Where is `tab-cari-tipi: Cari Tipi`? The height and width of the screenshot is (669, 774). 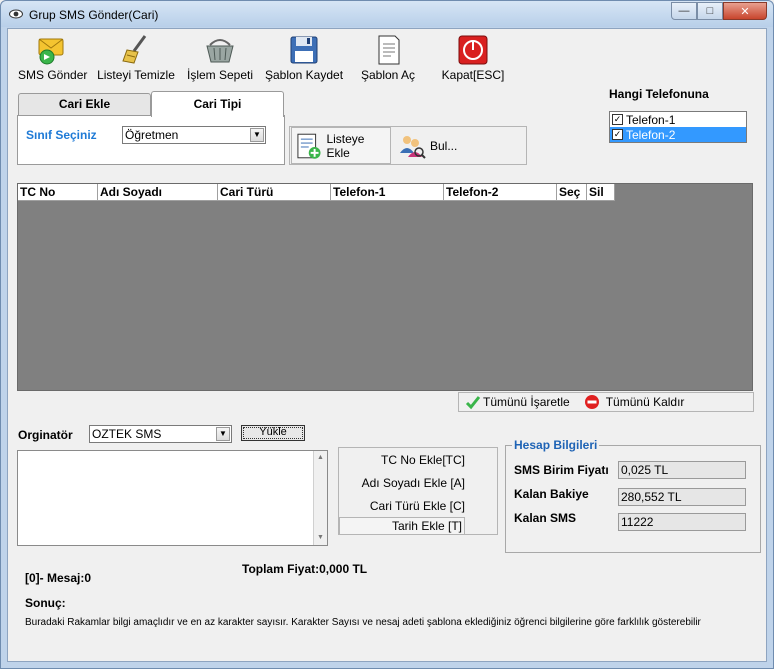 tab-cari-tipi: Cari Tipi is located at coordinates (217, 104).